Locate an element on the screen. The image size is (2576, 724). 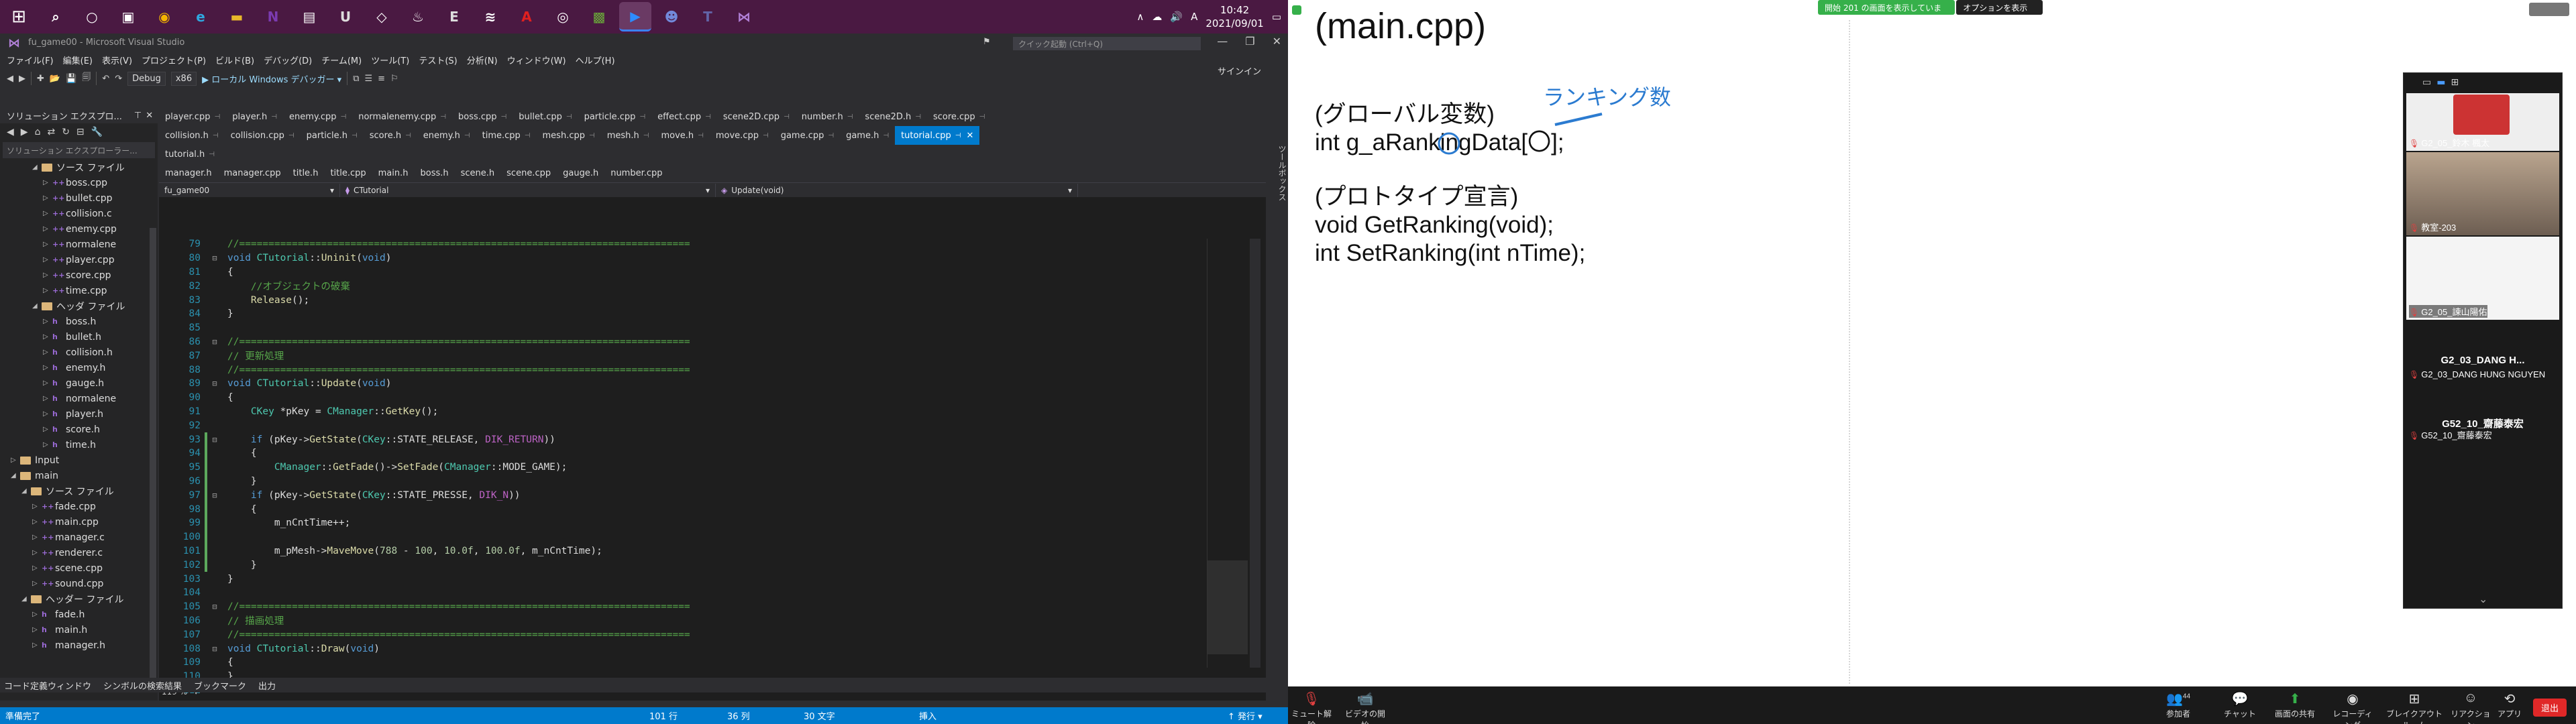
code-line: 103} is located at coordinates (692, 579).